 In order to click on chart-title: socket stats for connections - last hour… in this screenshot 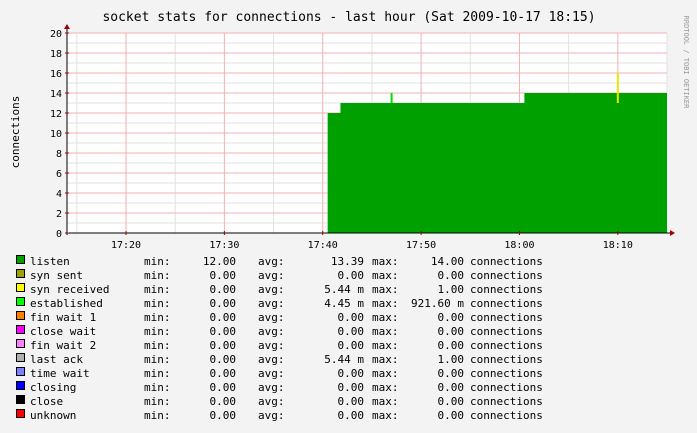, I will do `click(348, 17)`.